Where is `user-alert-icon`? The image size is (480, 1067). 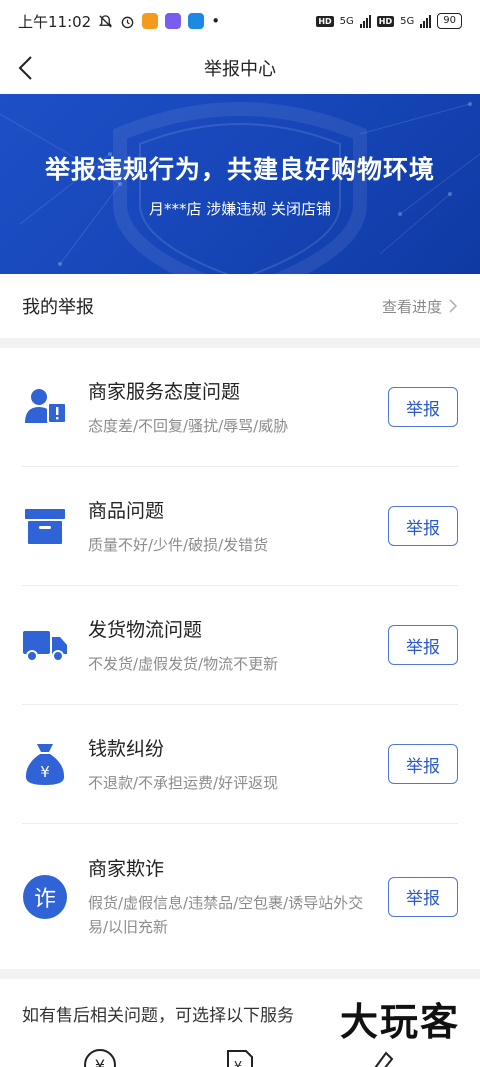 user-alert-icon is located at coordinates (45, 407).